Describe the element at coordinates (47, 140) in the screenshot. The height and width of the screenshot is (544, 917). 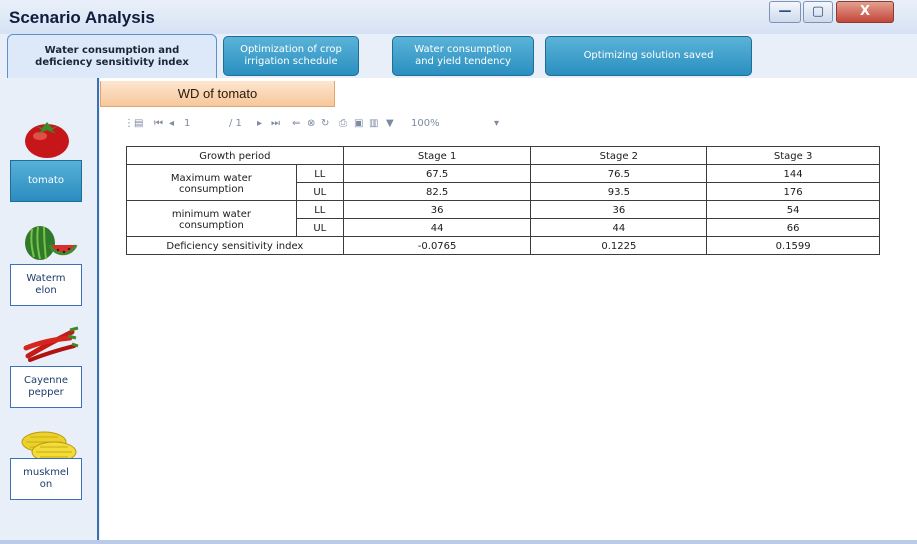
I see `tomato-icon` at that location.